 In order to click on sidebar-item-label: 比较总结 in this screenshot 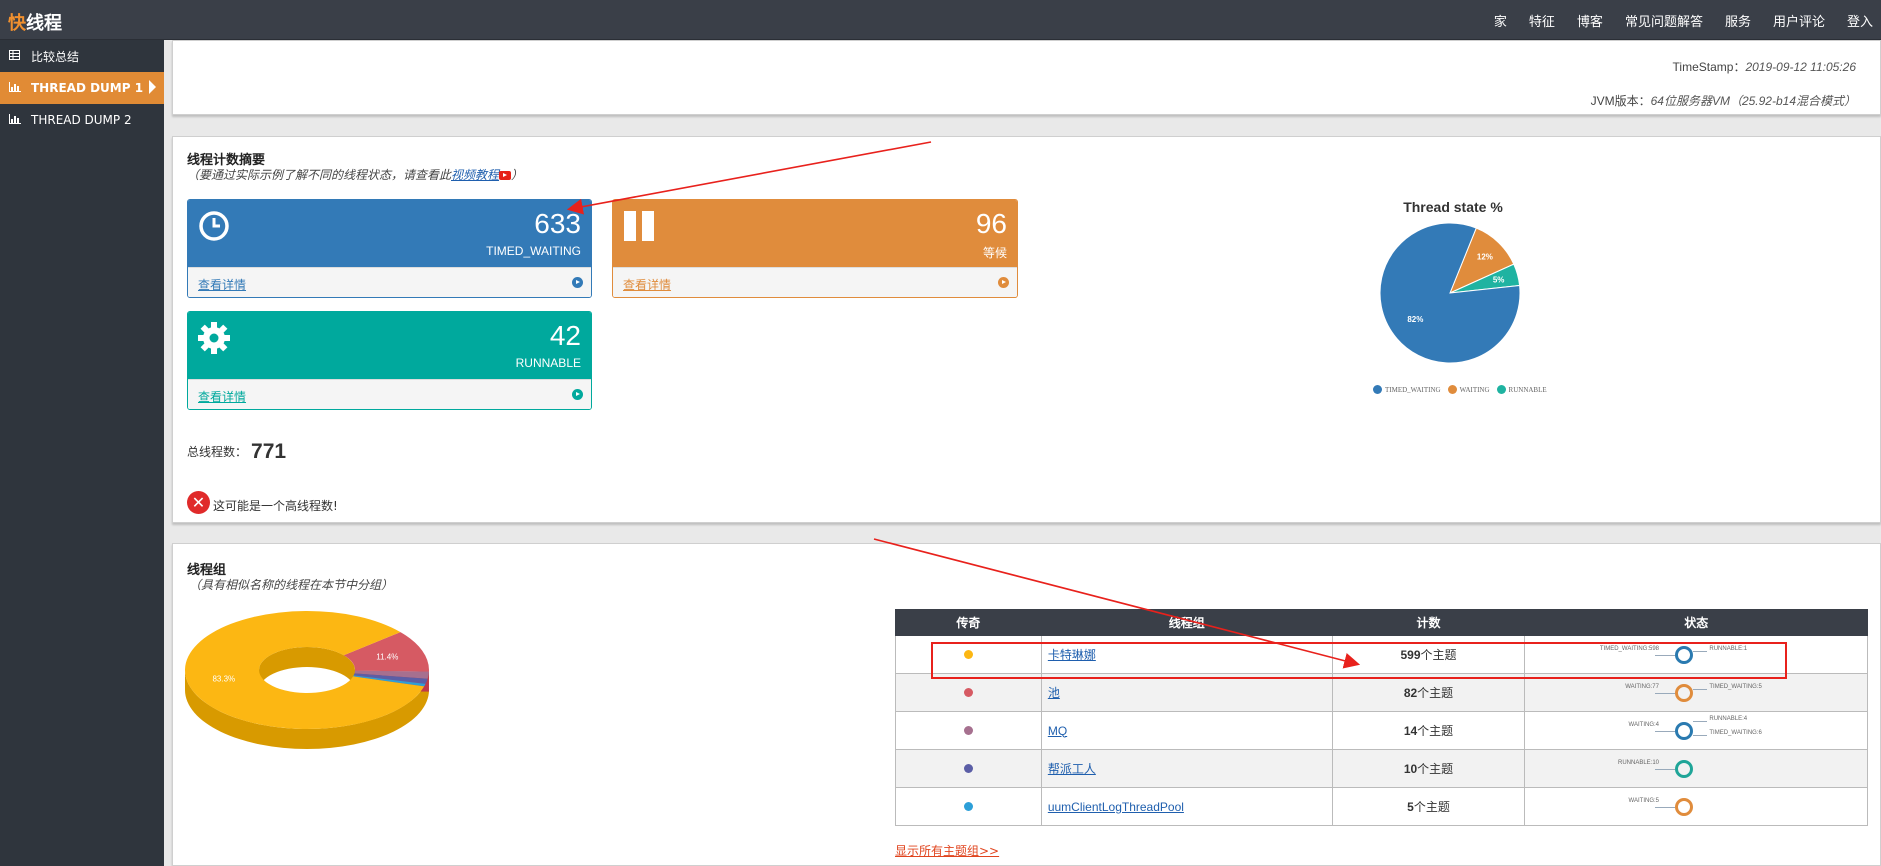, I will do `click(55, 56)`.